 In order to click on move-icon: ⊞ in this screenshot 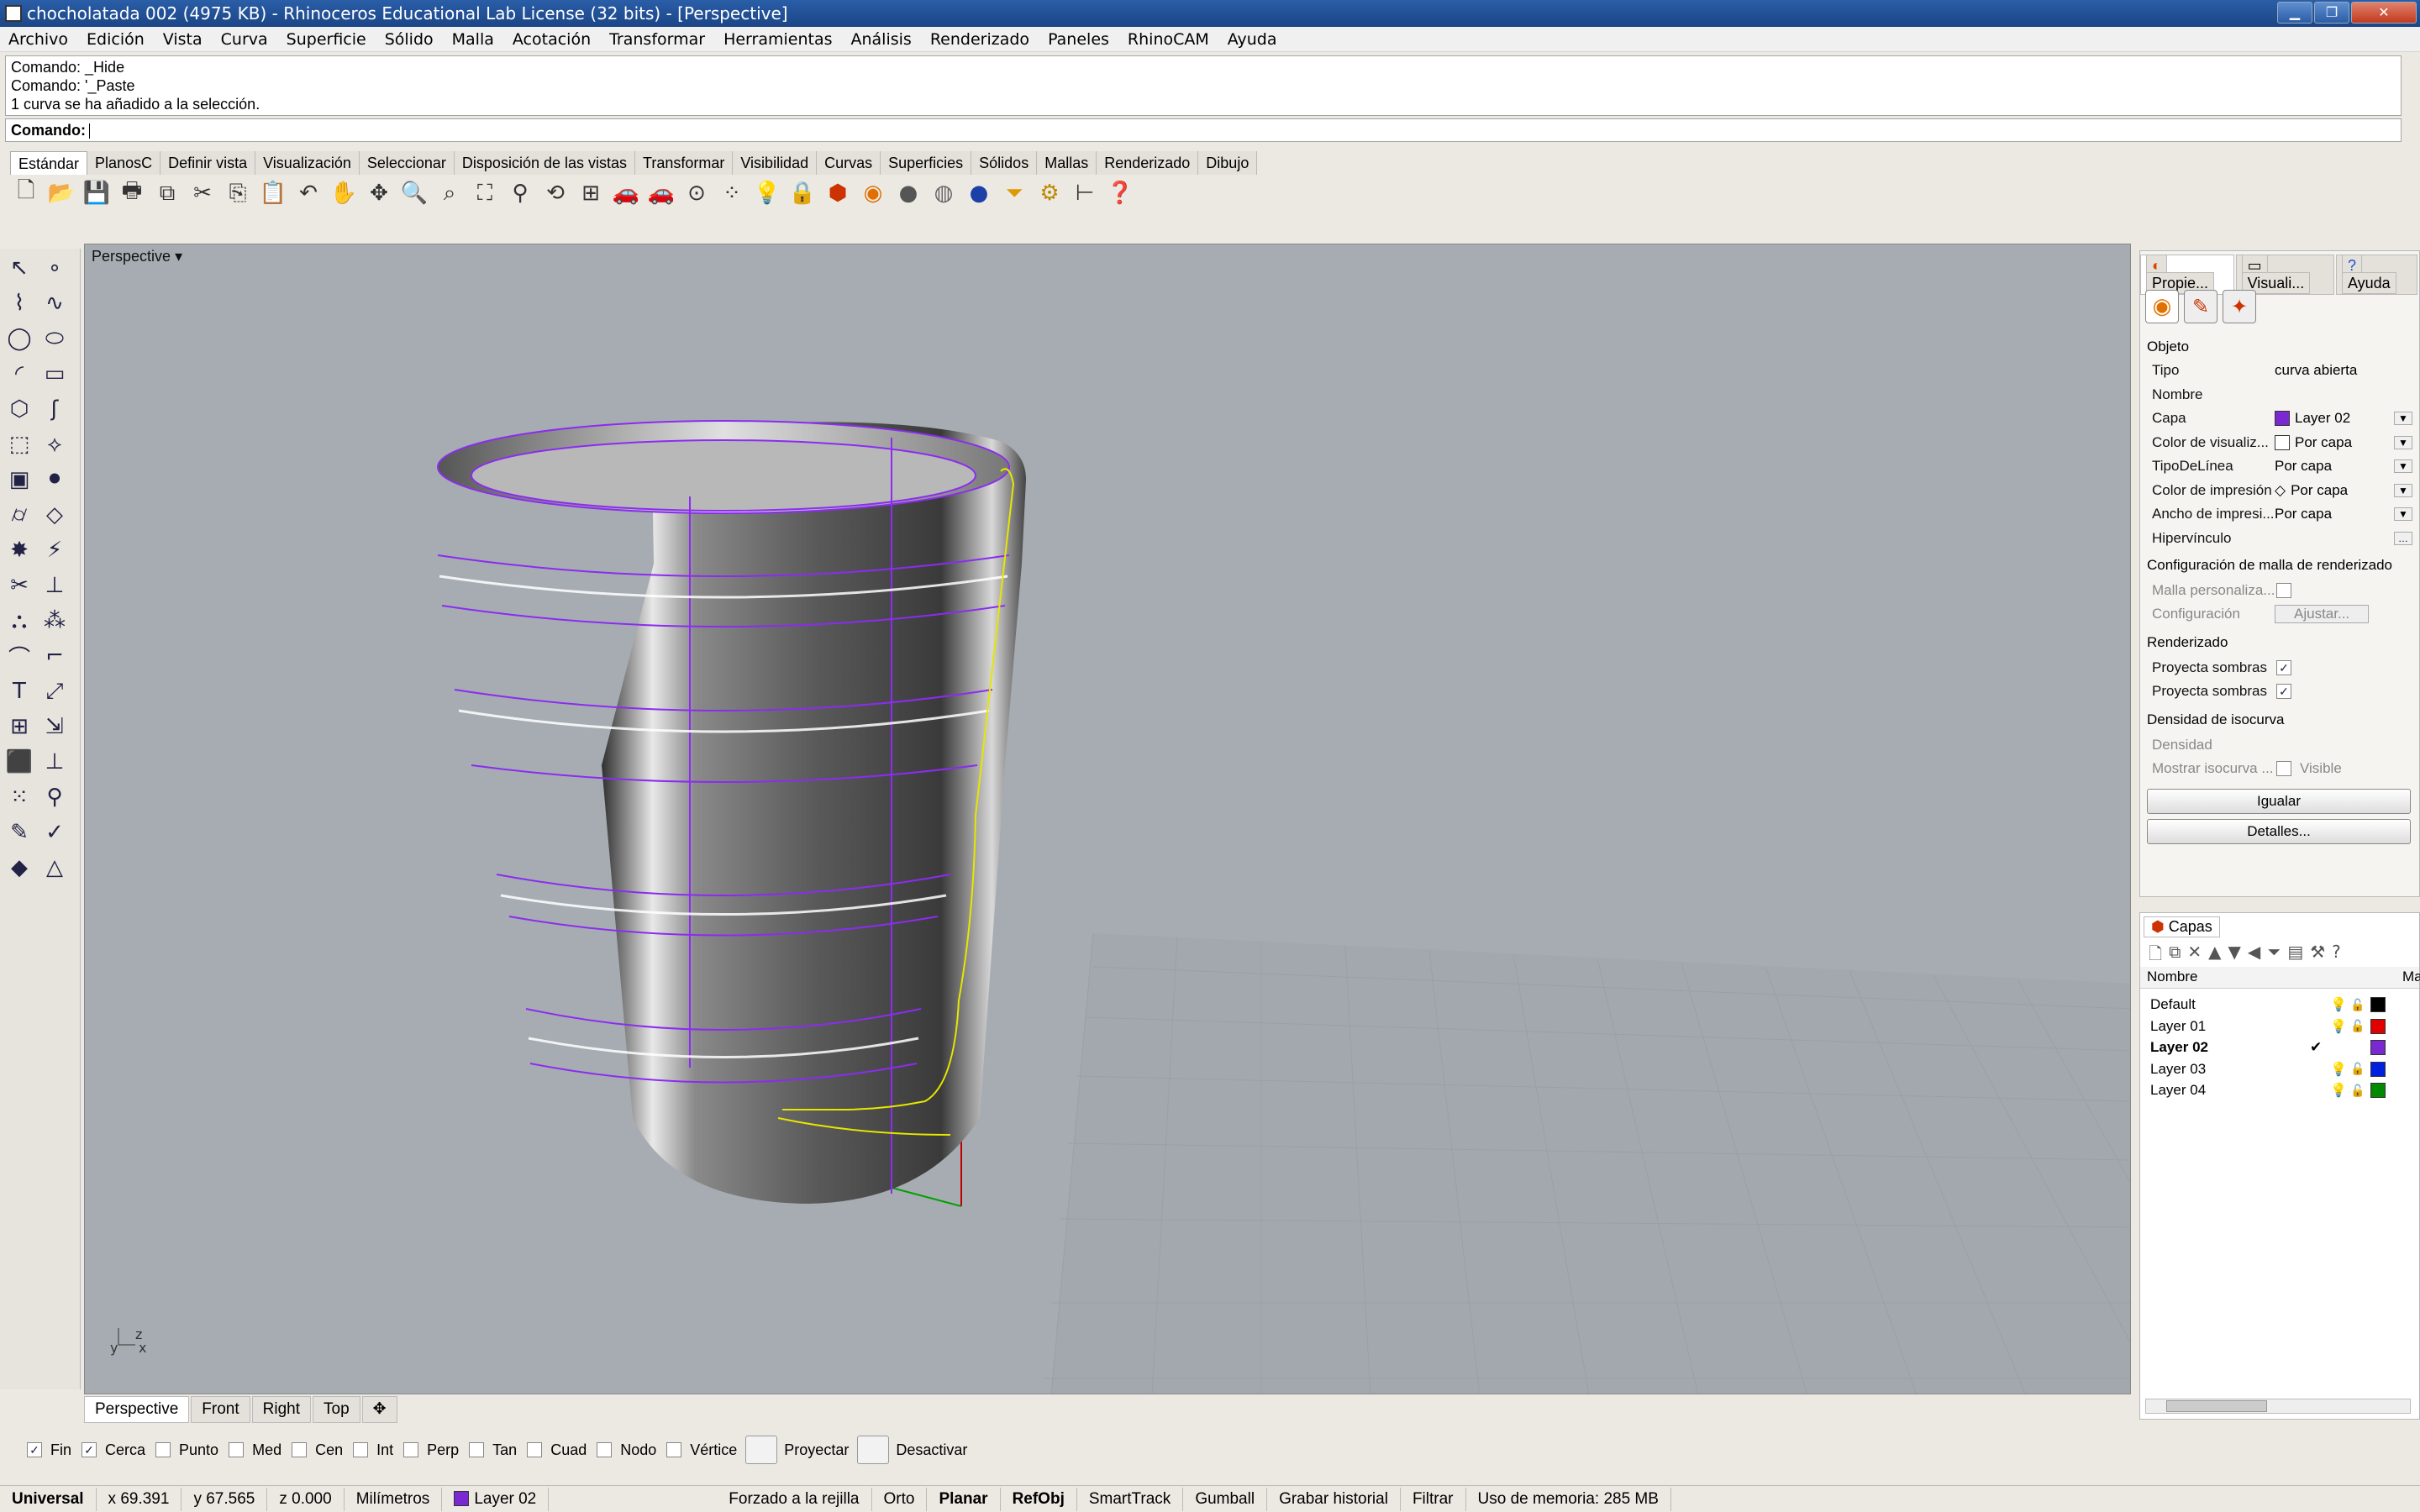, I will do `click(19, 727)`.